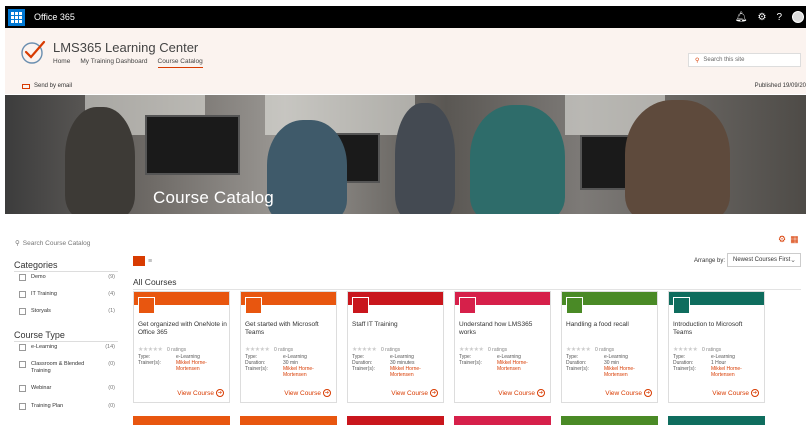 Image resolution: width=806 pixels, height=425 pixels. I want to click on command-bar: Send by email Published 19/09/20, so click(405, 86).